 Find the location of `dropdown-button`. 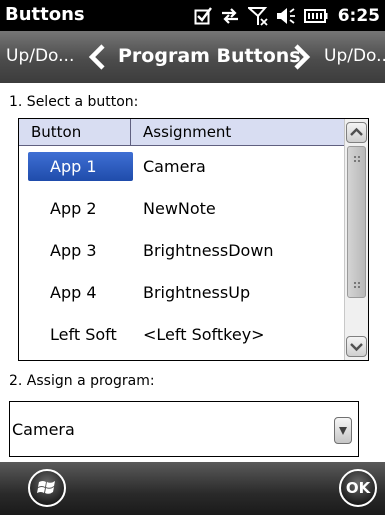

dropdown-button is located at coordinates (343, 430).